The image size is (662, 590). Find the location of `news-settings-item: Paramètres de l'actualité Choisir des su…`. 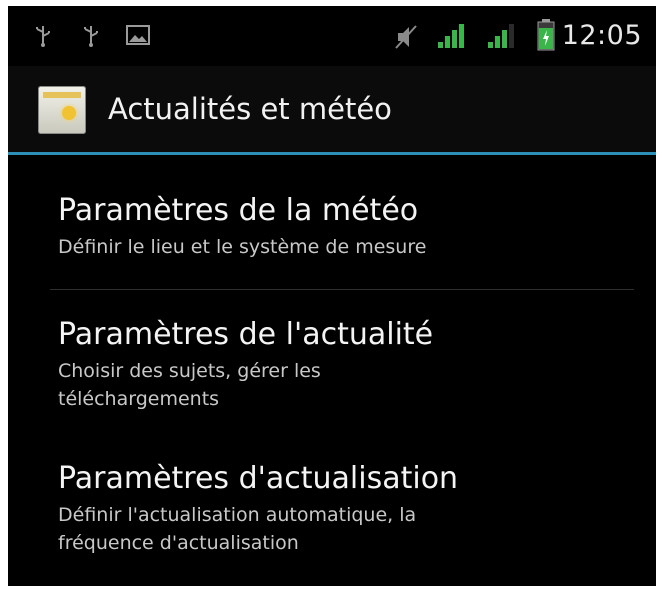

news-settings-item: Paramètres de l'actualité Choisir des su… is located at coordinates (348, 365).